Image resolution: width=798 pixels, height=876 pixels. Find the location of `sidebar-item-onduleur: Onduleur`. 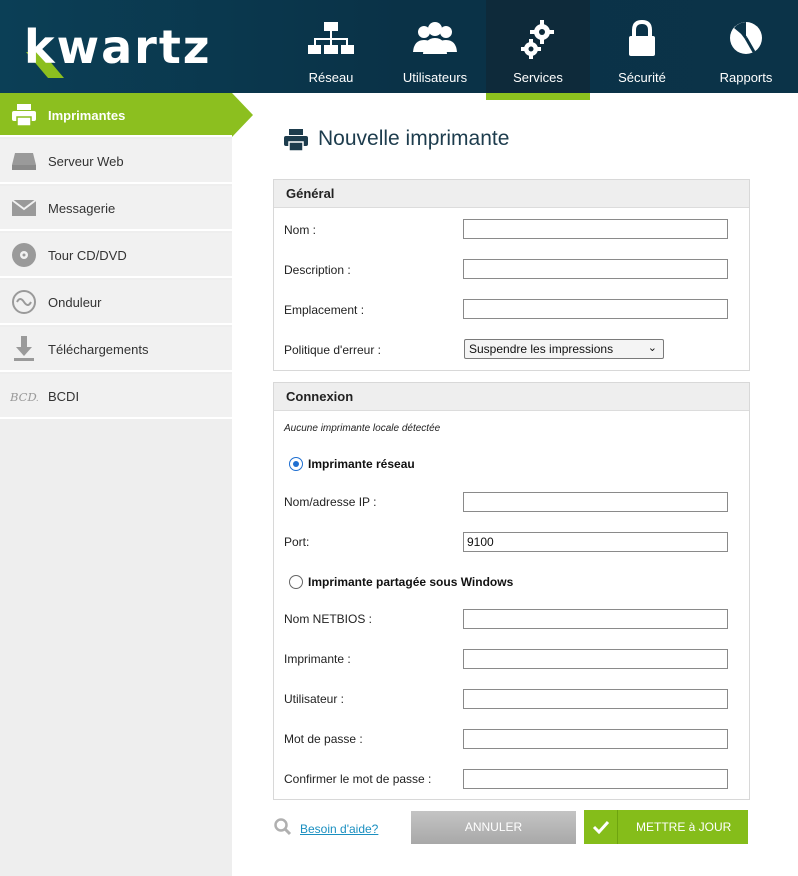

sidebar-item-onduleur: Onduleur is located at coordinates (116, 302).